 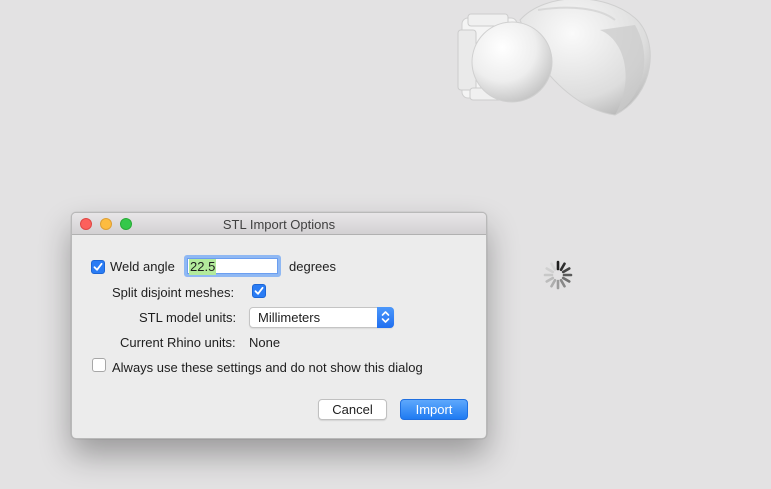 What do you see at coordinates (558, 275) in the screenshot?
I see `spinner-icon` at bounding box center [558, 275].